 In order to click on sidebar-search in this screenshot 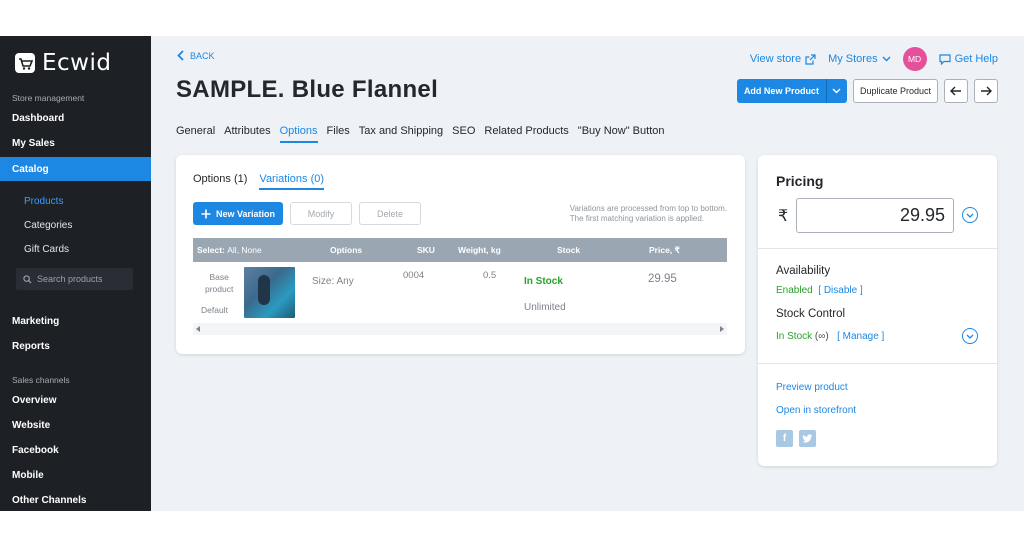, I will do `click(74, 279)`.